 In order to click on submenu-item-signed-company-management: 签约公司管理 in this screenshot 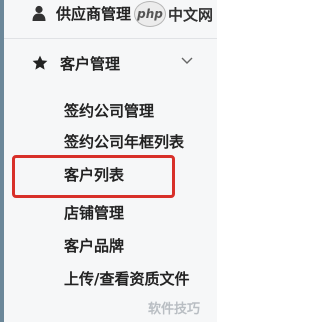, I will do `click(110, 110)`.